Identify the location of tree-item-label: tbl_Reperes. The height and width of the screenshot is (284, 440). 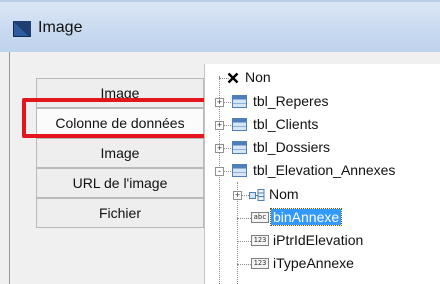
(291, 101).